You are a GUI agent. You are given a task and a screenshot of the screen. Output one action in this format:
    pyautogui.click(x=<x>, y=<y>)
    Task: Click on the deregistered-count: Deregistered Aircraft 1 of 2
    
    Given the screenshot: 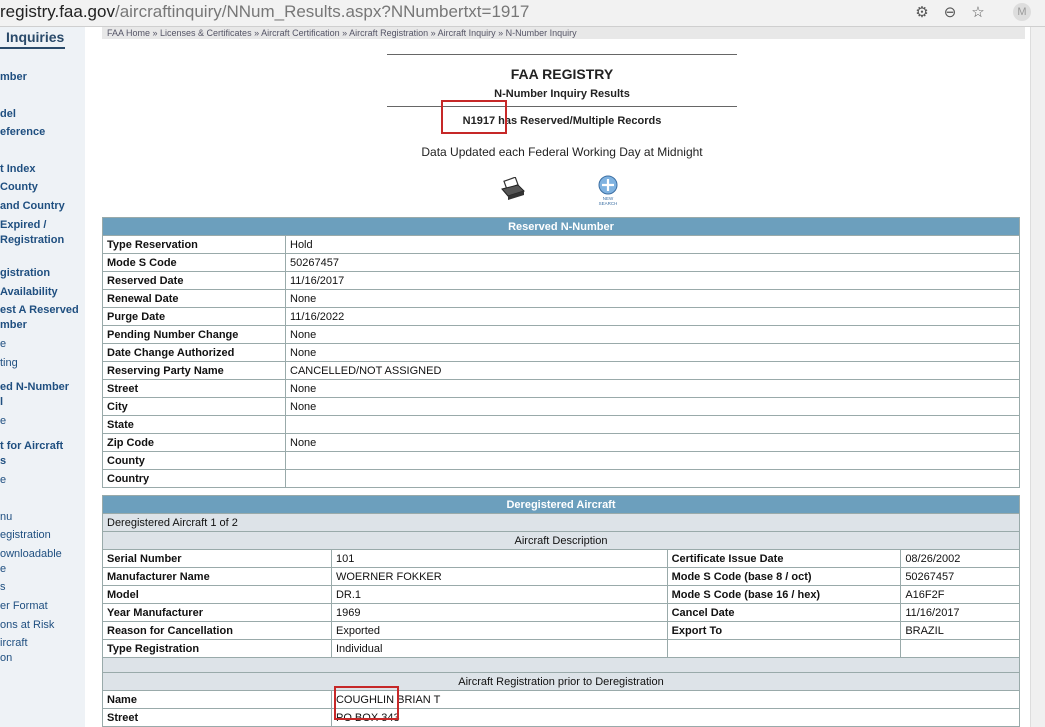 What is the action you would take?
    pyautogui.click(x=561, y=522)
    